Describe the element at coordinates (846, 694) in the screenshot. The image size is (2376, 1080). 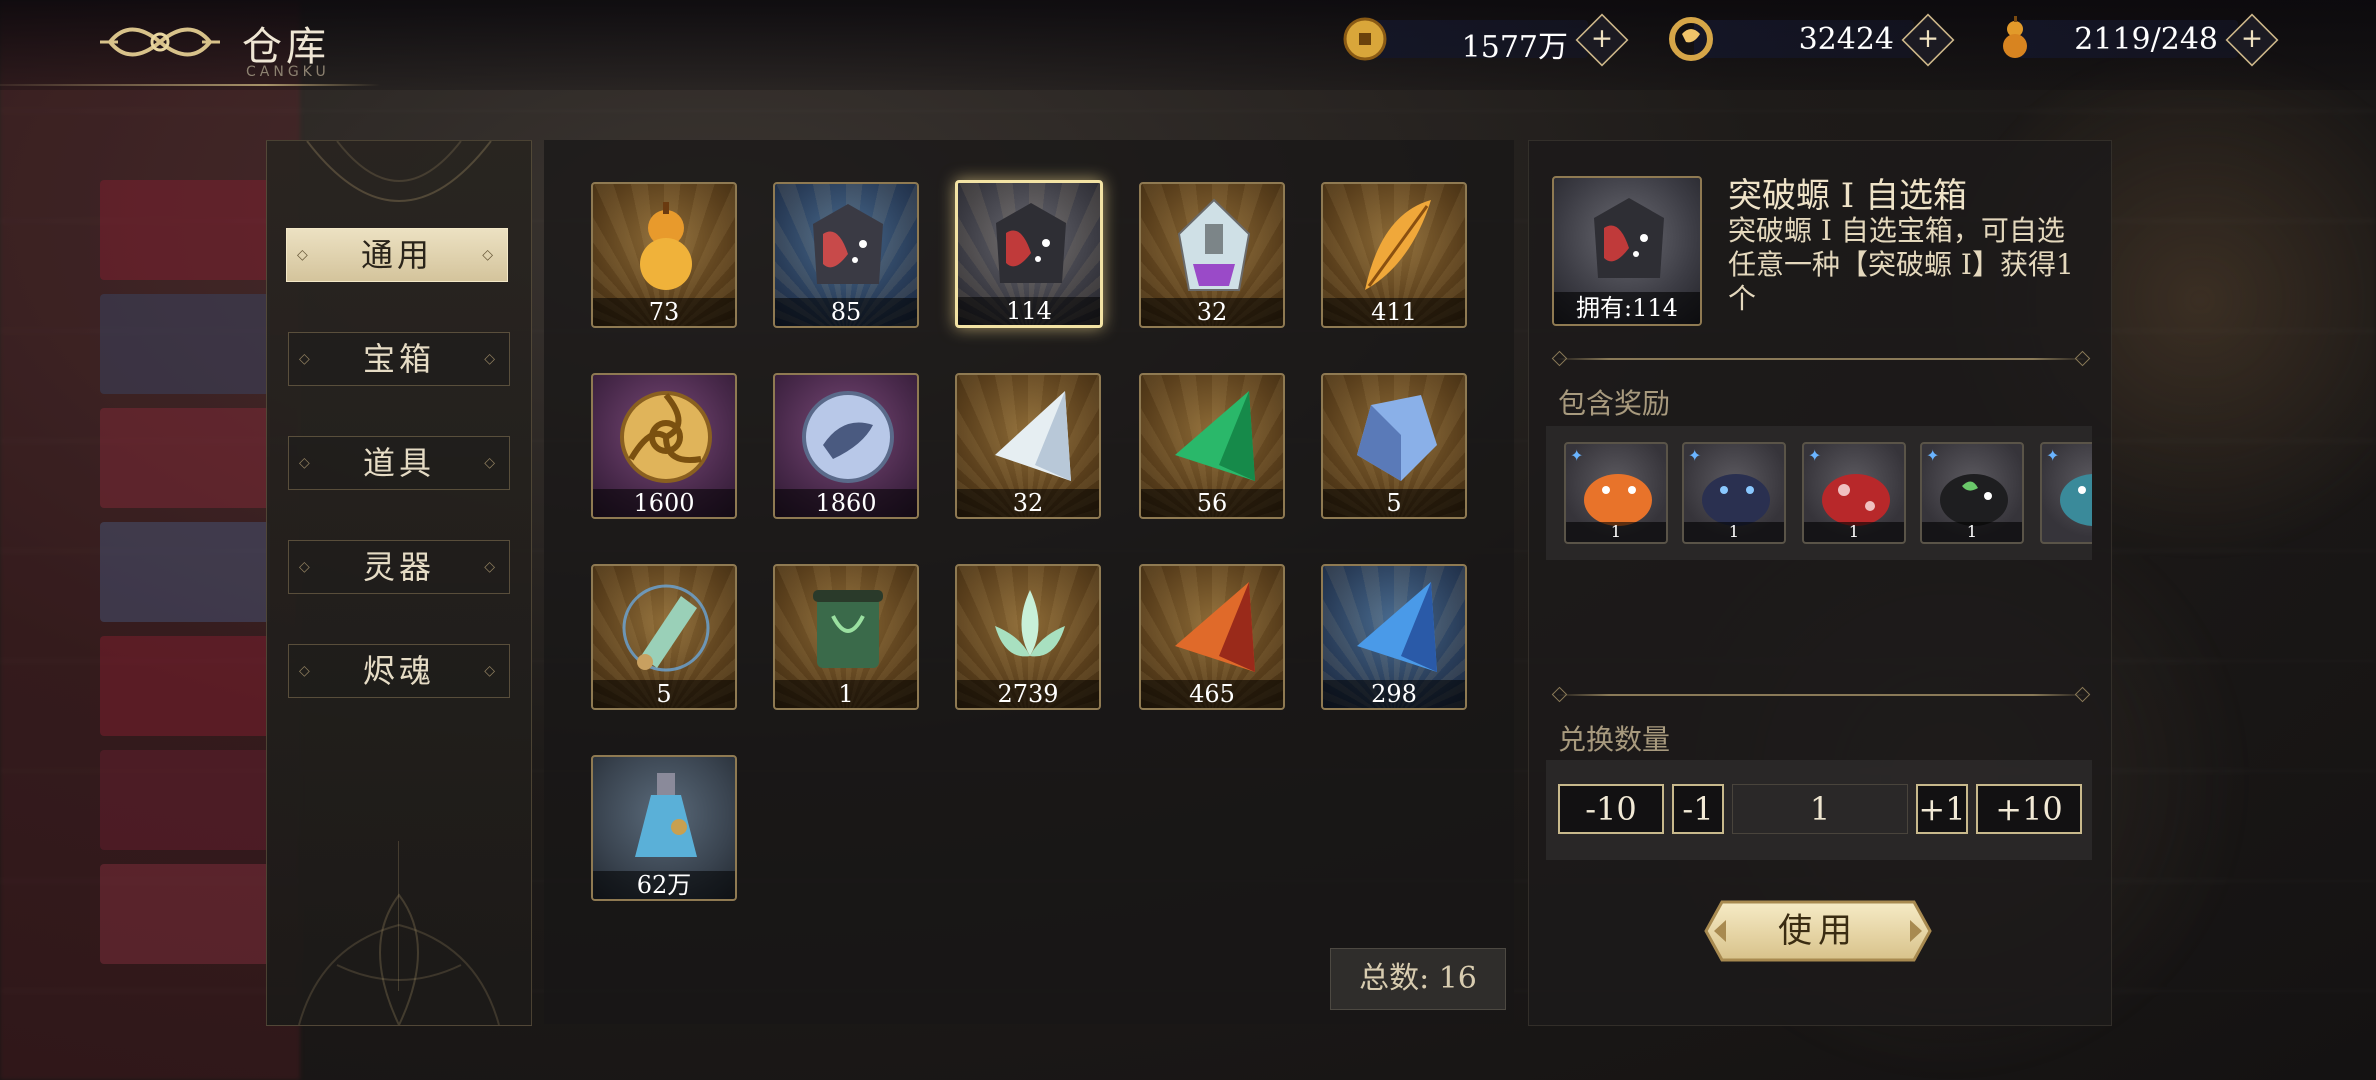
I see `item-count: 1` at that location.